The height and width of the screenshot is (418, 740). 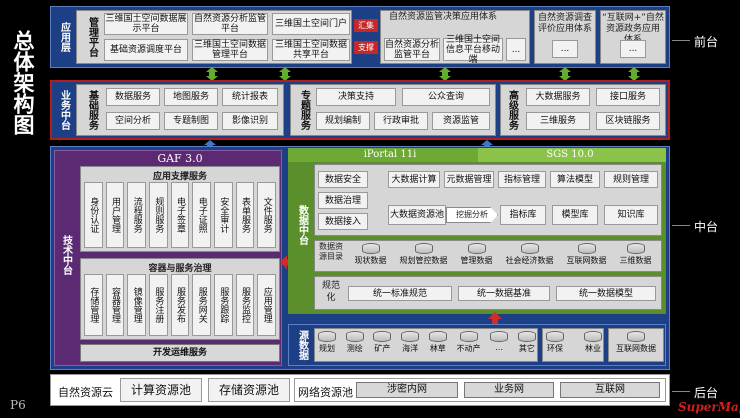 I want to click on app-item-2: 三维国土空间门户, so click(x=311, y=24).